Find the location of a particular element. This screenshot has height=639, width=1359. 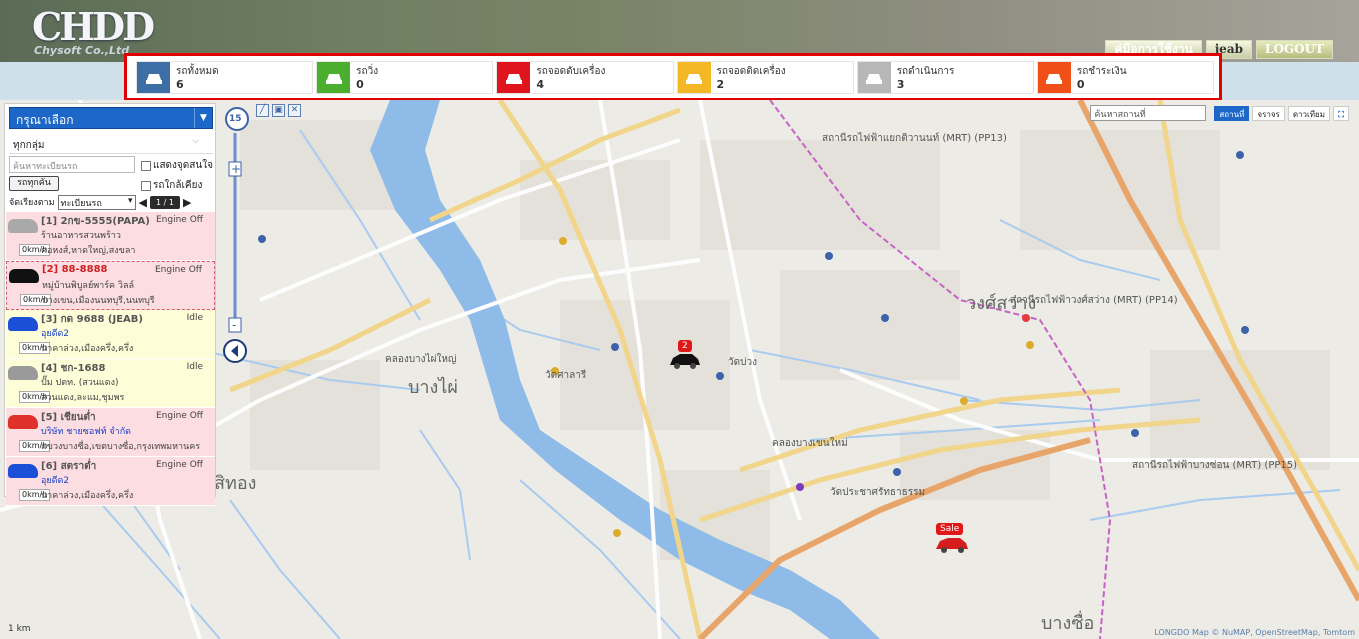

status-count: 3 is located at coordinates (900, 84).